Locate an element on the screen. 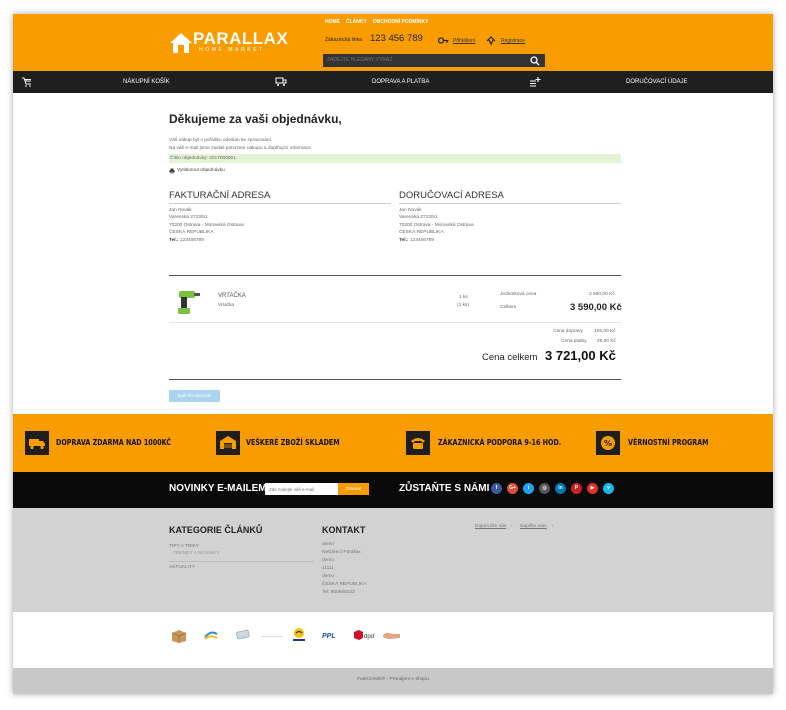  svg-text: dpd is located at coordinates (369, 637).